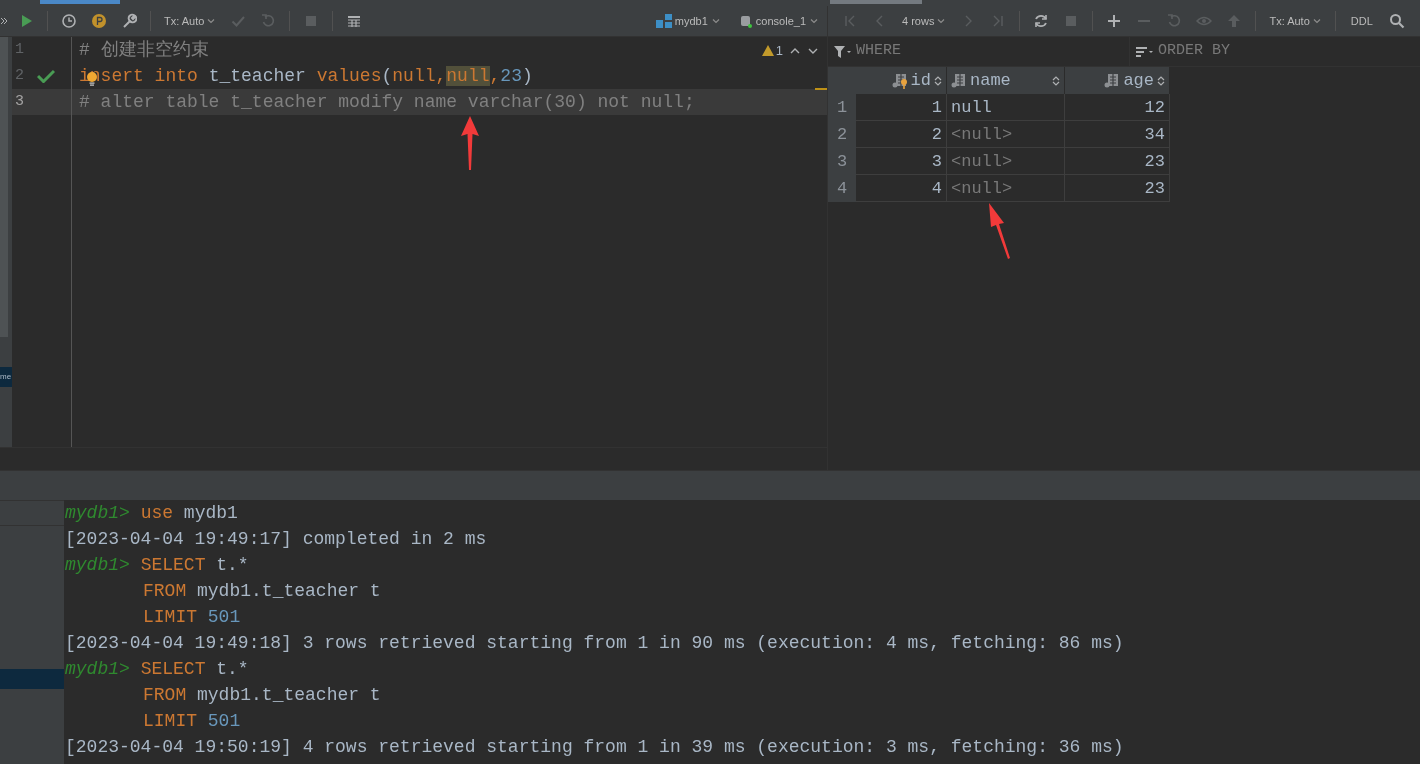  What do you see at coordinates (354, 21) in the screenshot?
I see `table-icon` at bounding box center [354, 21].